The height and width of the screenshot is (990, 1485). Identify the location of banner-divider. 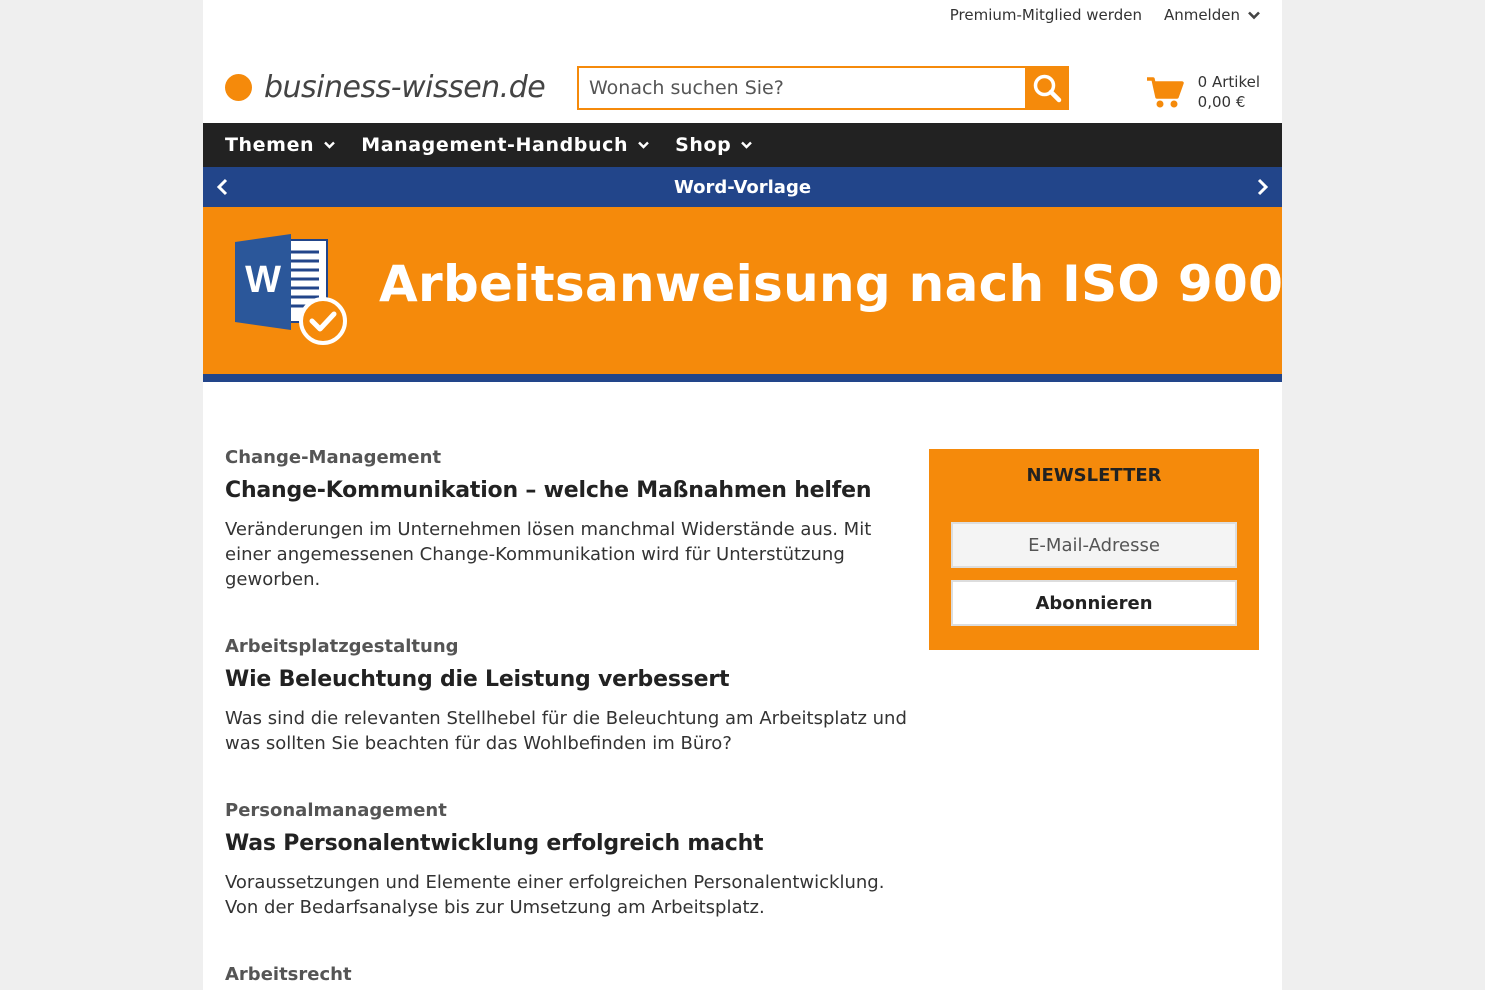
(742, 378).